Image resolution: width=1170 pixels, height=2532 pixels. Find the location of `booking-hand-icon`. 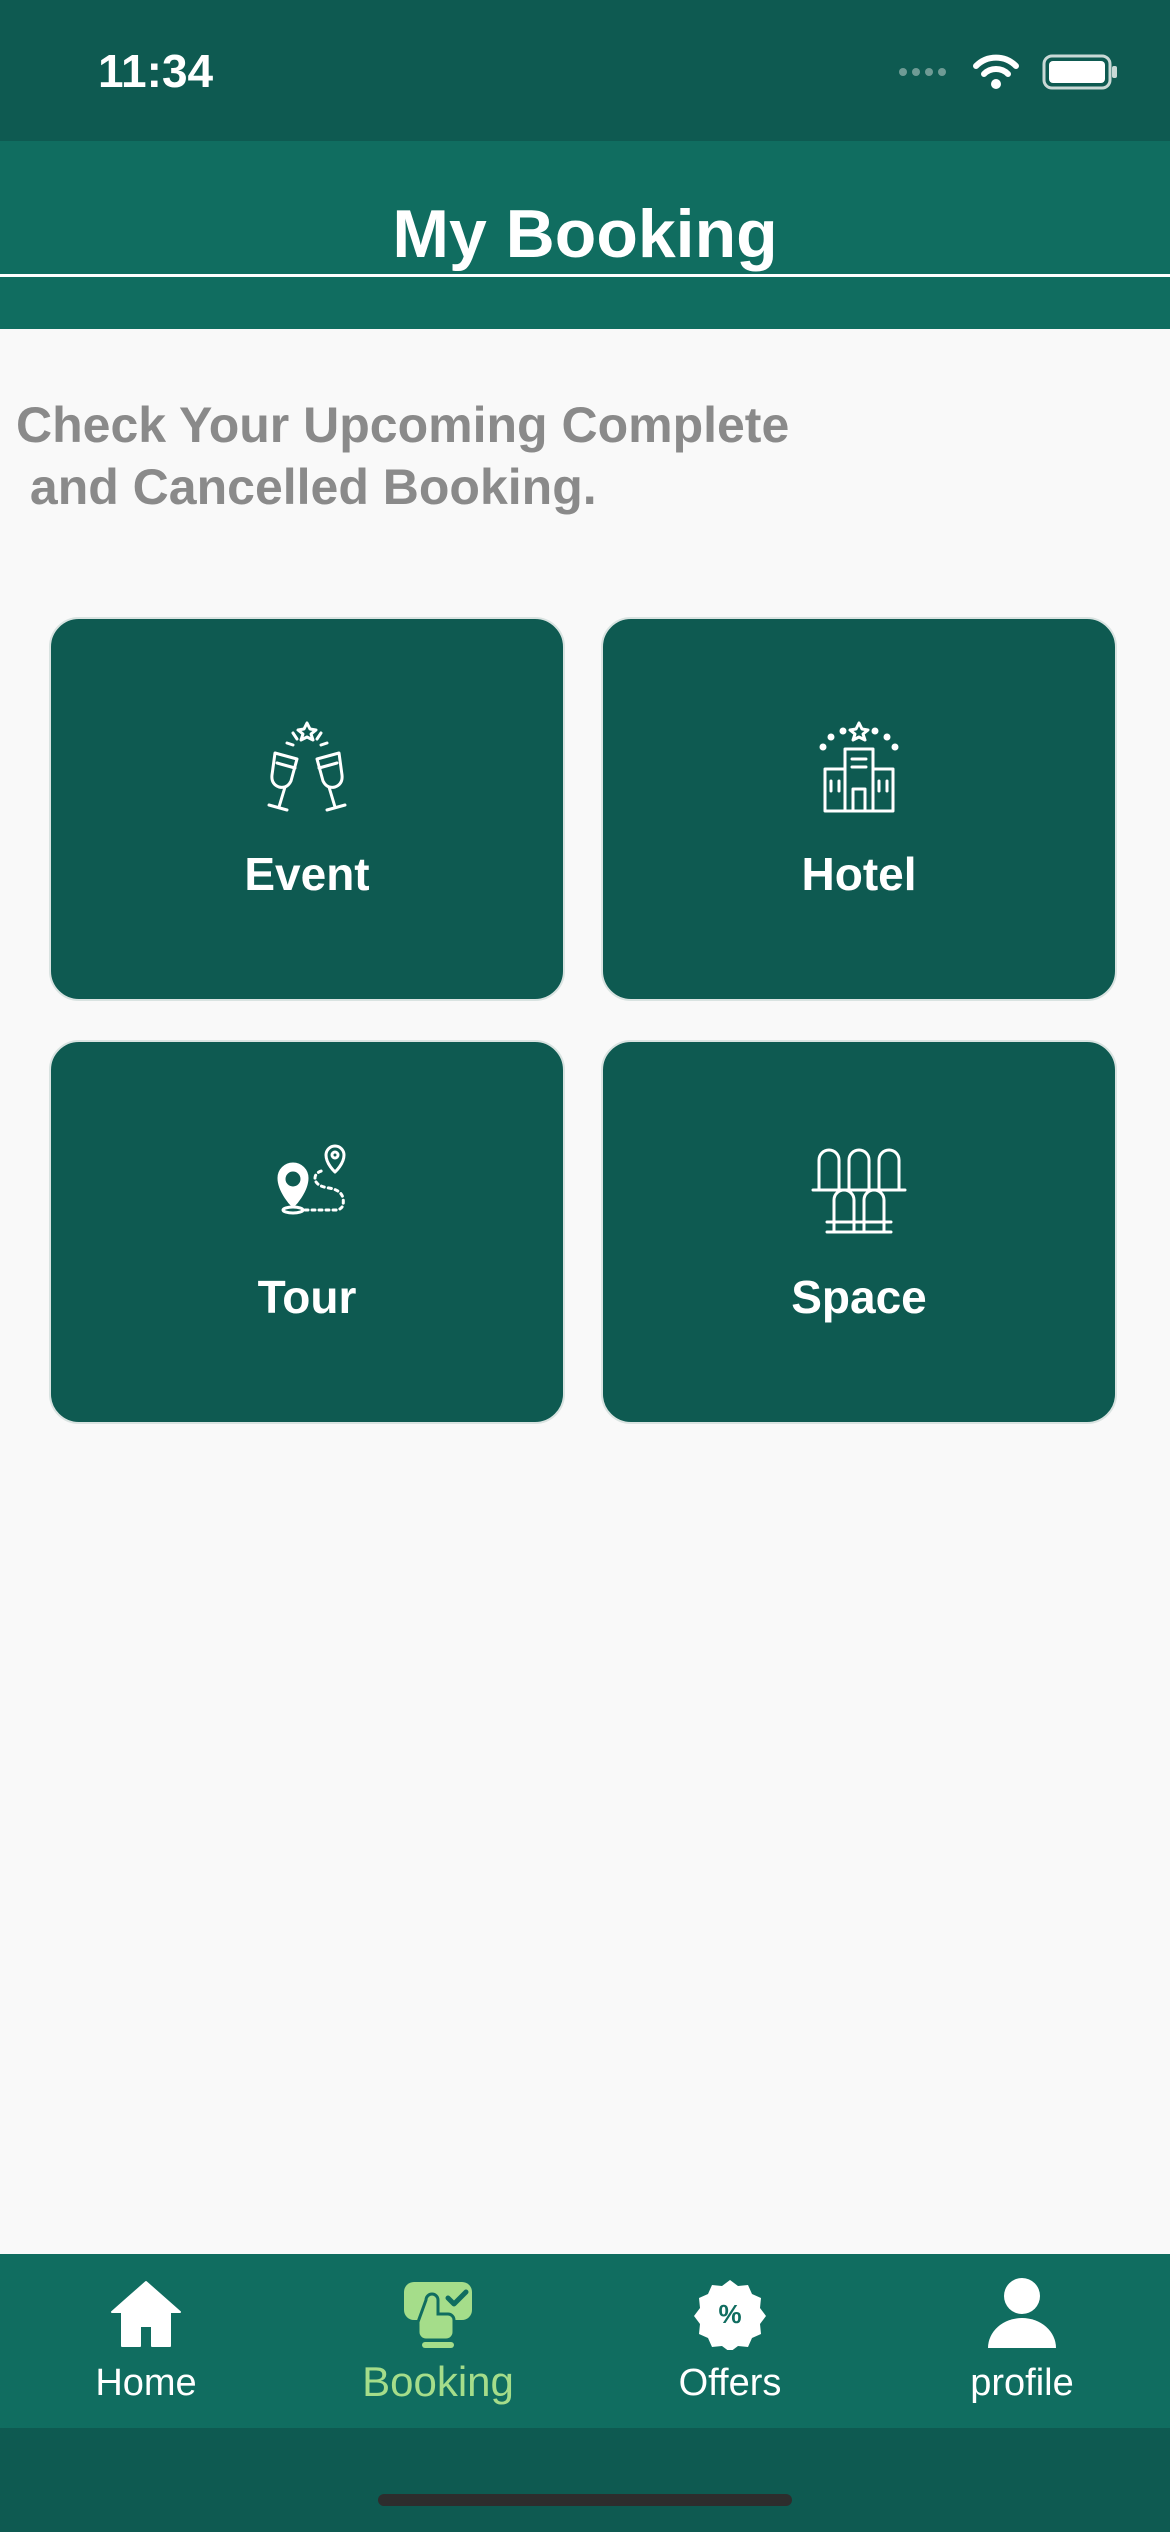

booking-hand-icon is located at coordinates (438, 2315).